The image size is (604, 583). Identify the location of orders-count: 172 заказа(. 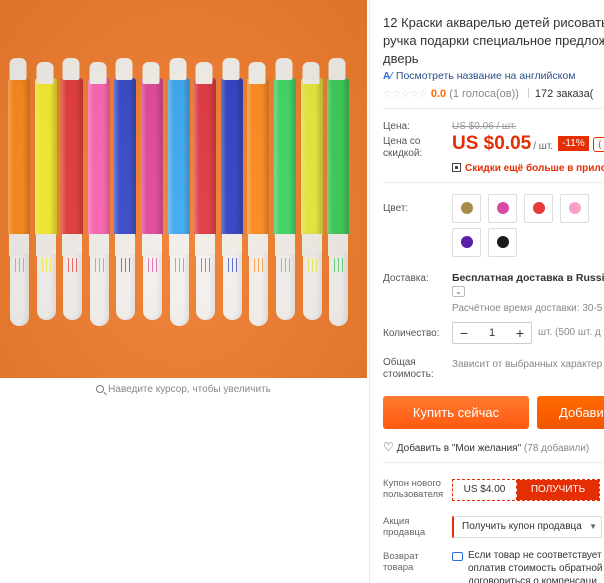
(564, 94).